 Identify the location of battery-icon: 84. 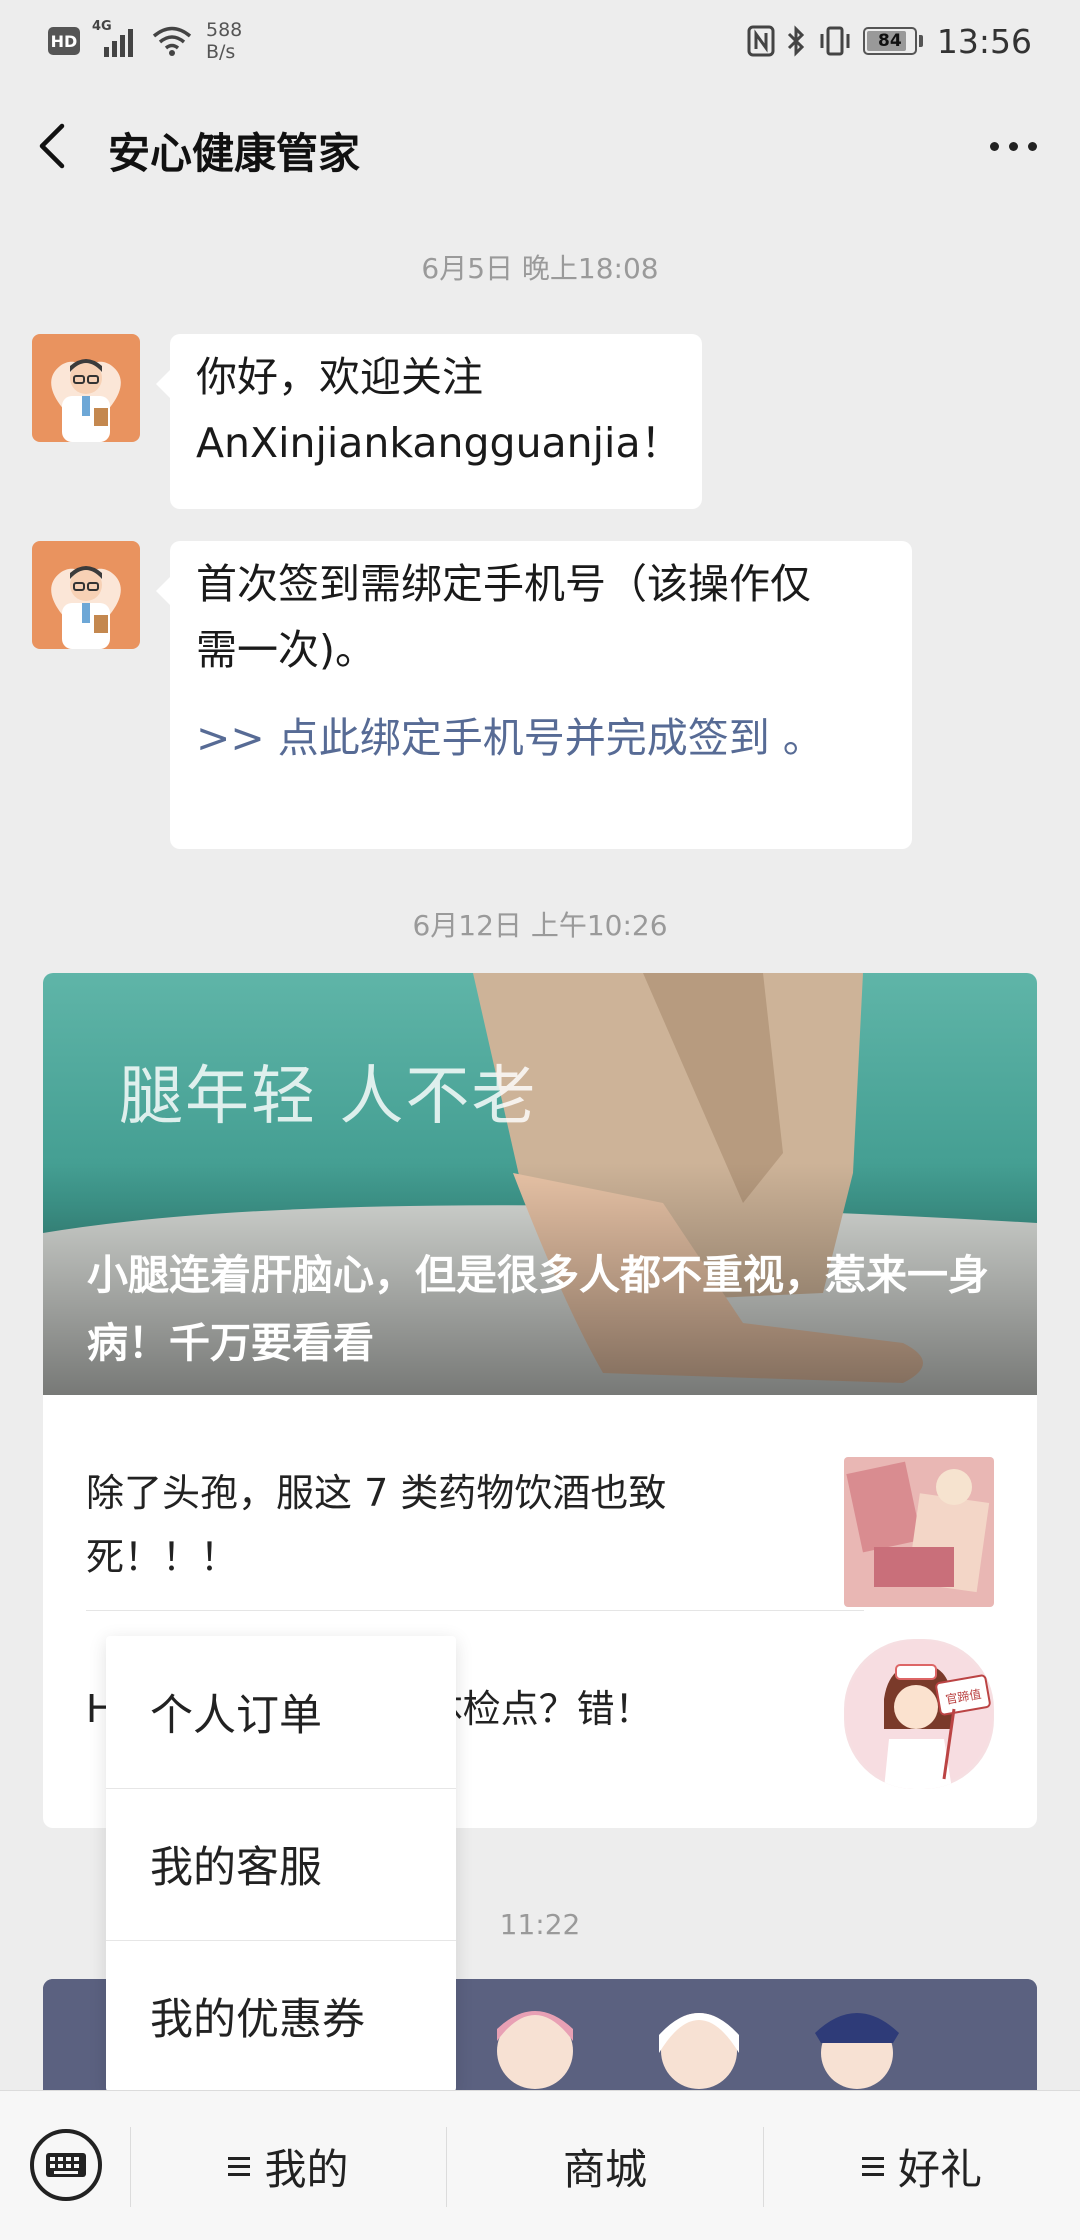
(889, 41).